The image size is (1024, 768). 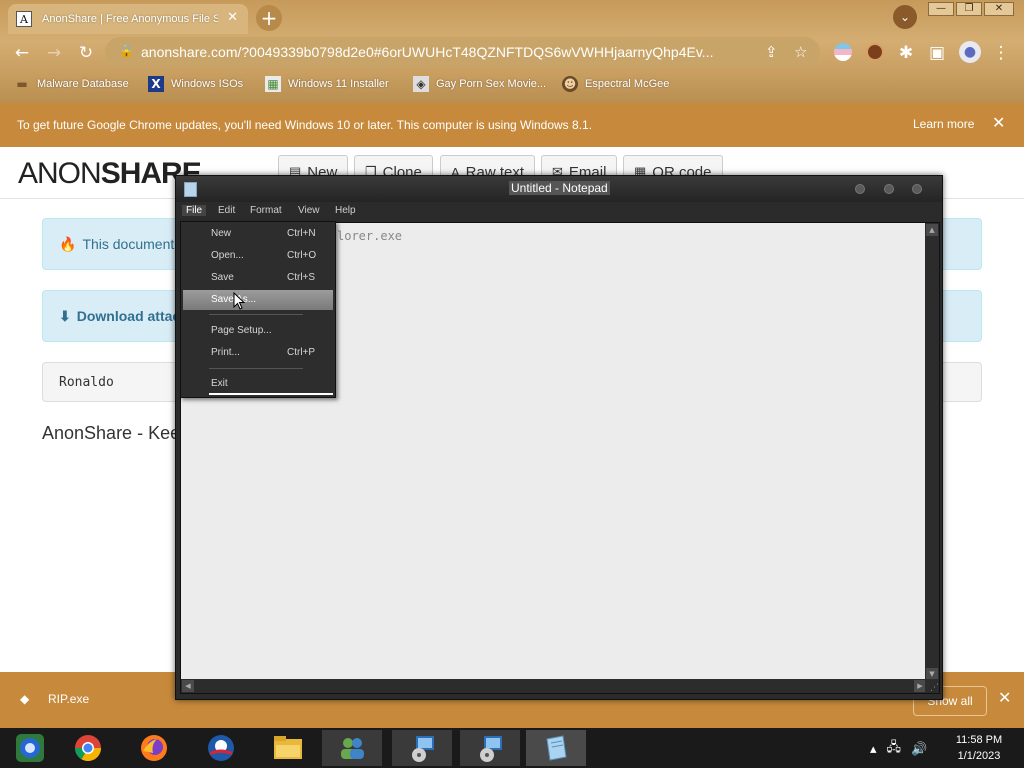 I want to click on back-arrow-icon: ←, so click(x=22, y=53).